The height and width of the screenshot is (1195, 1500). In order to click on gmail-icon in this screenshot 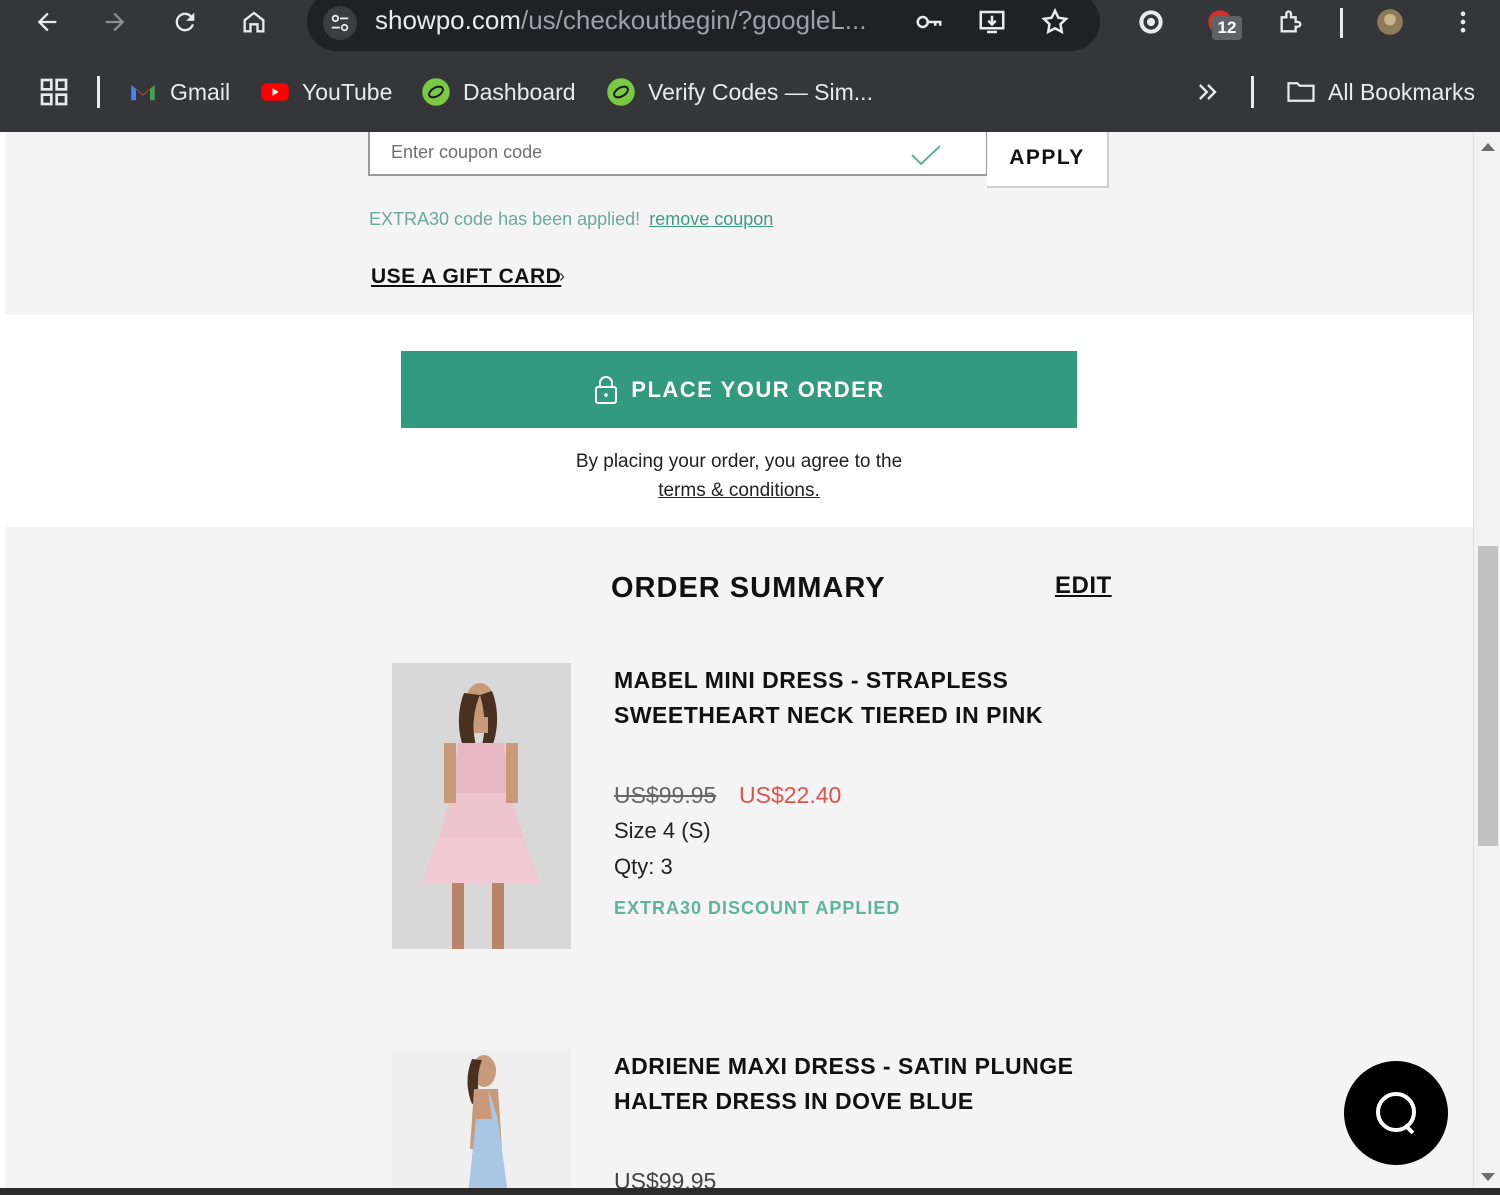, I will do `click(143, 92)`.